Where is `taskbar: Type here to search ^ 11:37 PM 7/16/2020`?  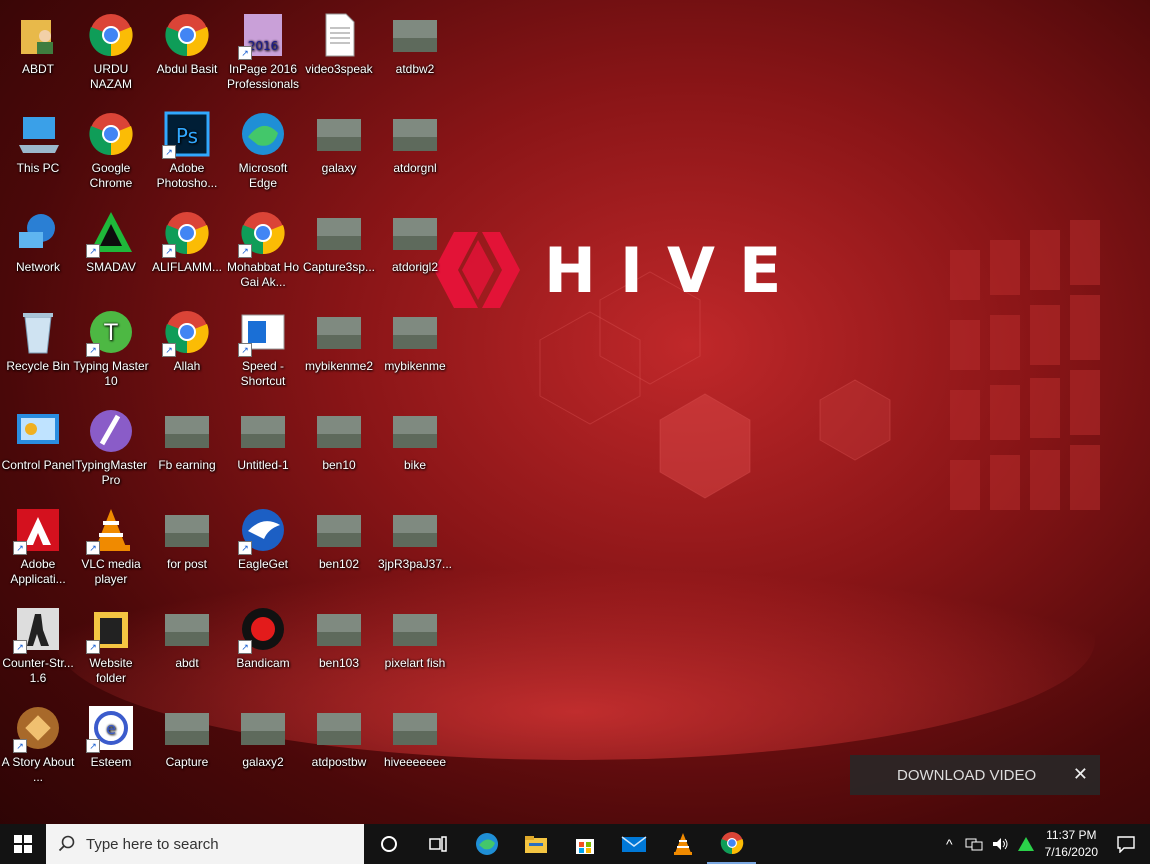 taskbar: Type here to search ^ 11:37 PM 7/16/2020 is located at coordinates (575, 844).